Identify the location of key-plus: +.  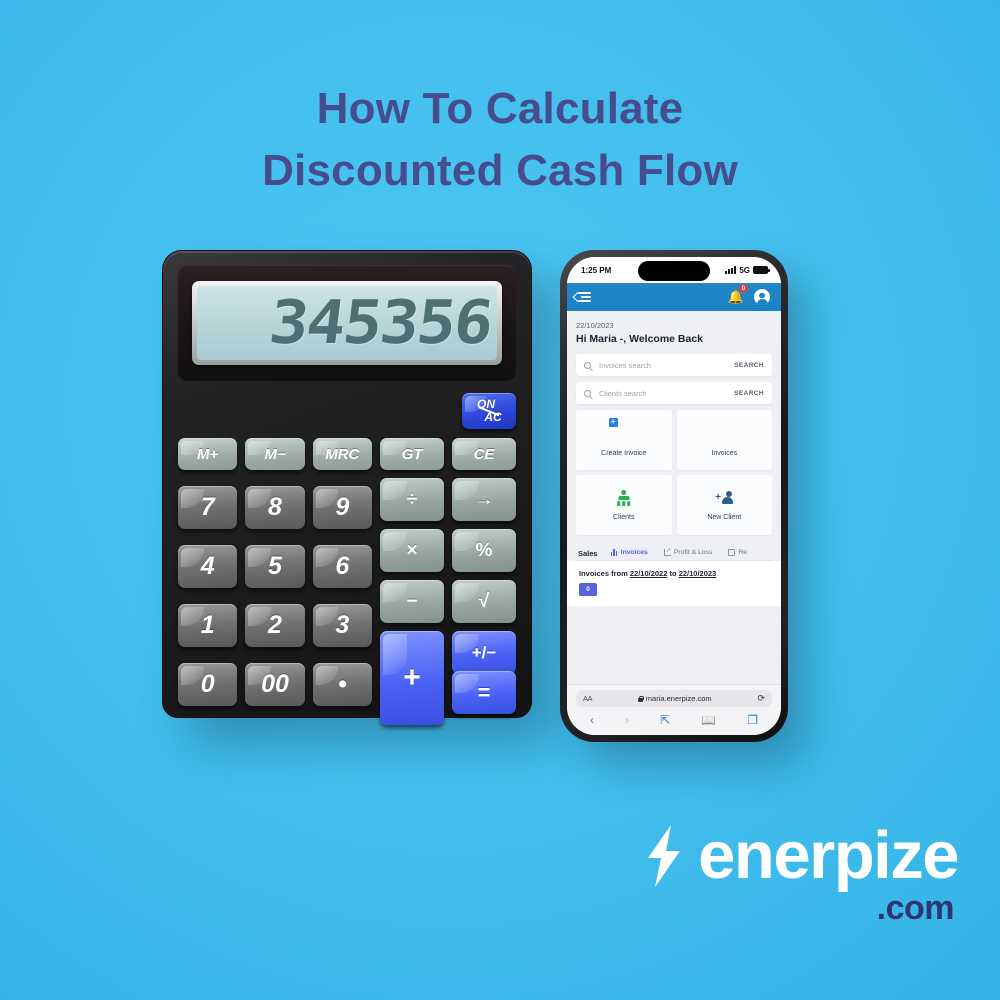
(412, 678).